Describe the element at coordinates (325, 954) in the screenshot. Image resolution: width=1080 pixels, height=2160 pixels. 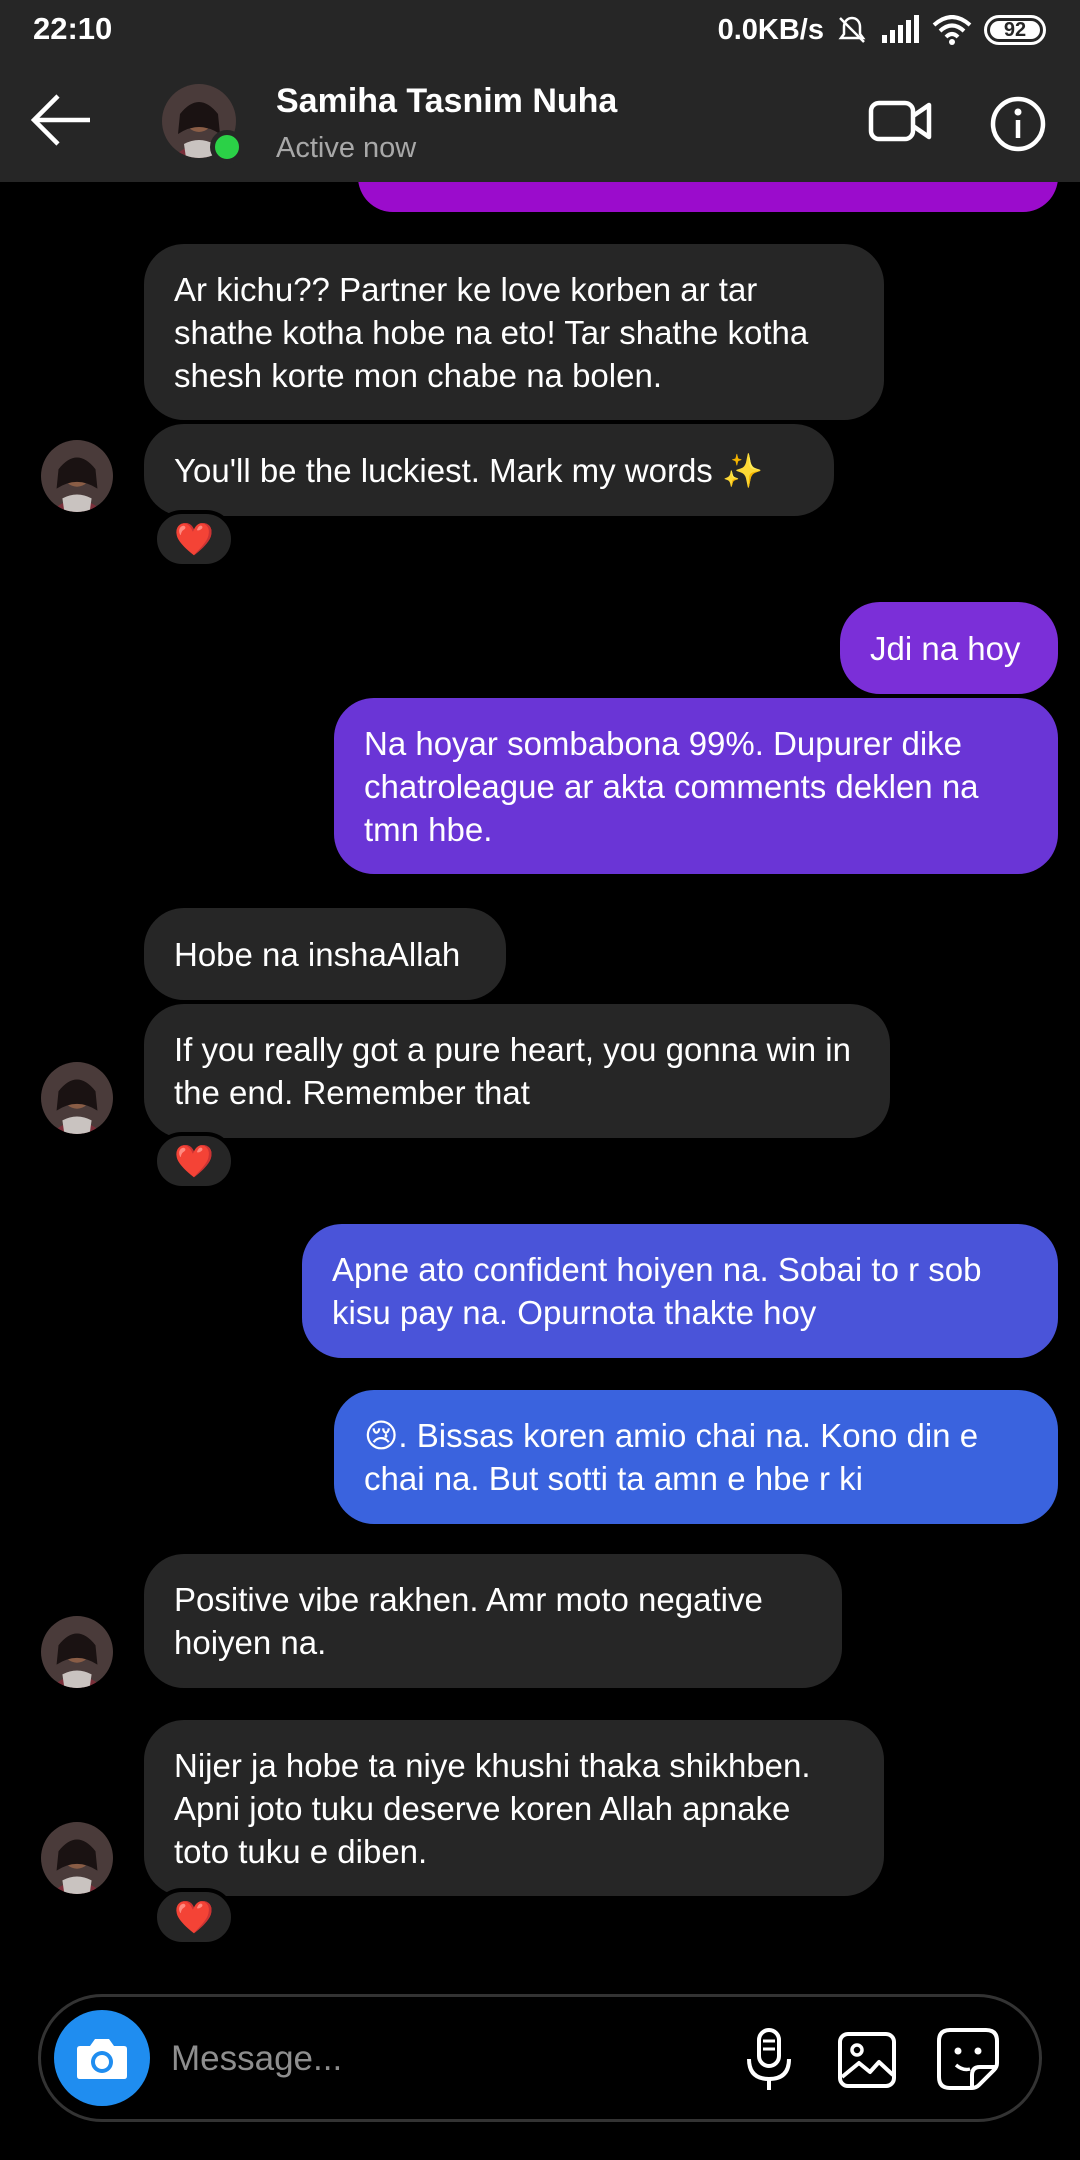
I see `incoming-message: Hobe na inshaAllah` at that location.